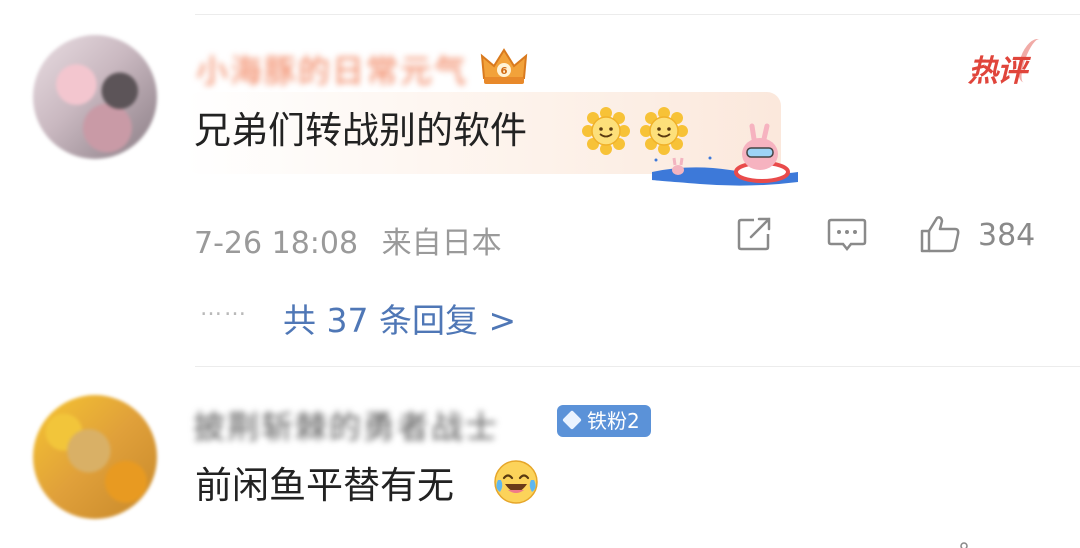  I want to click on comment-location: 来自日本, so click(441, 243).